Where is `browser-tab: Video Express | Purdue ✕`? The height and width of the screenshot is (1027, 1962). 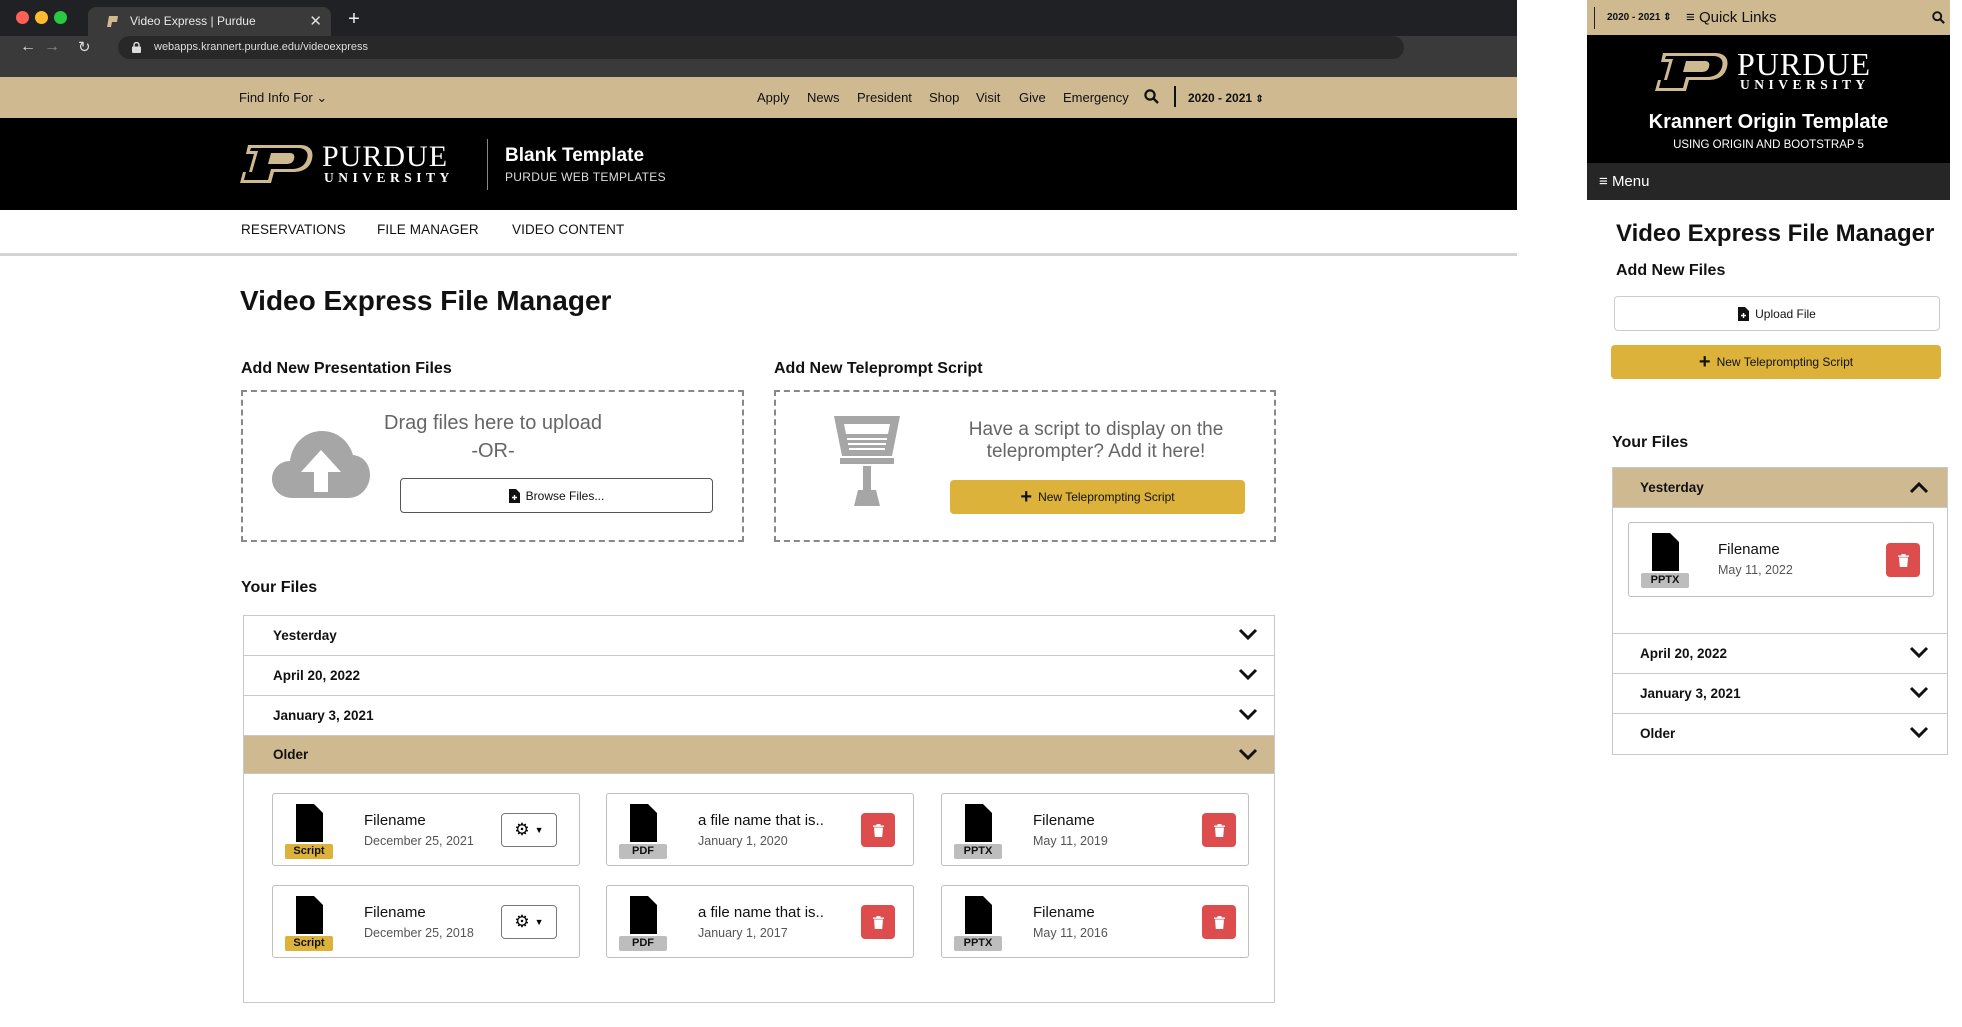 browser-tab: Video Express | Purdue ✕ is located at coordinates (209, 21).